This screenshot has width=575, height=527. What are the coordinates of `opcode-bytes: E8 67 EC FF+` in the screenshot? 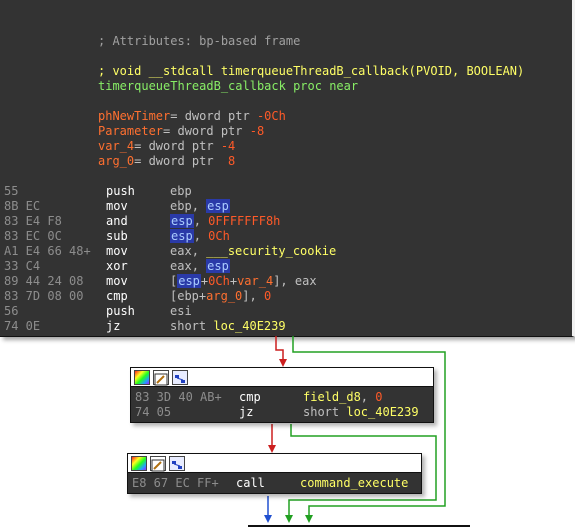 It's located at (175, 483).